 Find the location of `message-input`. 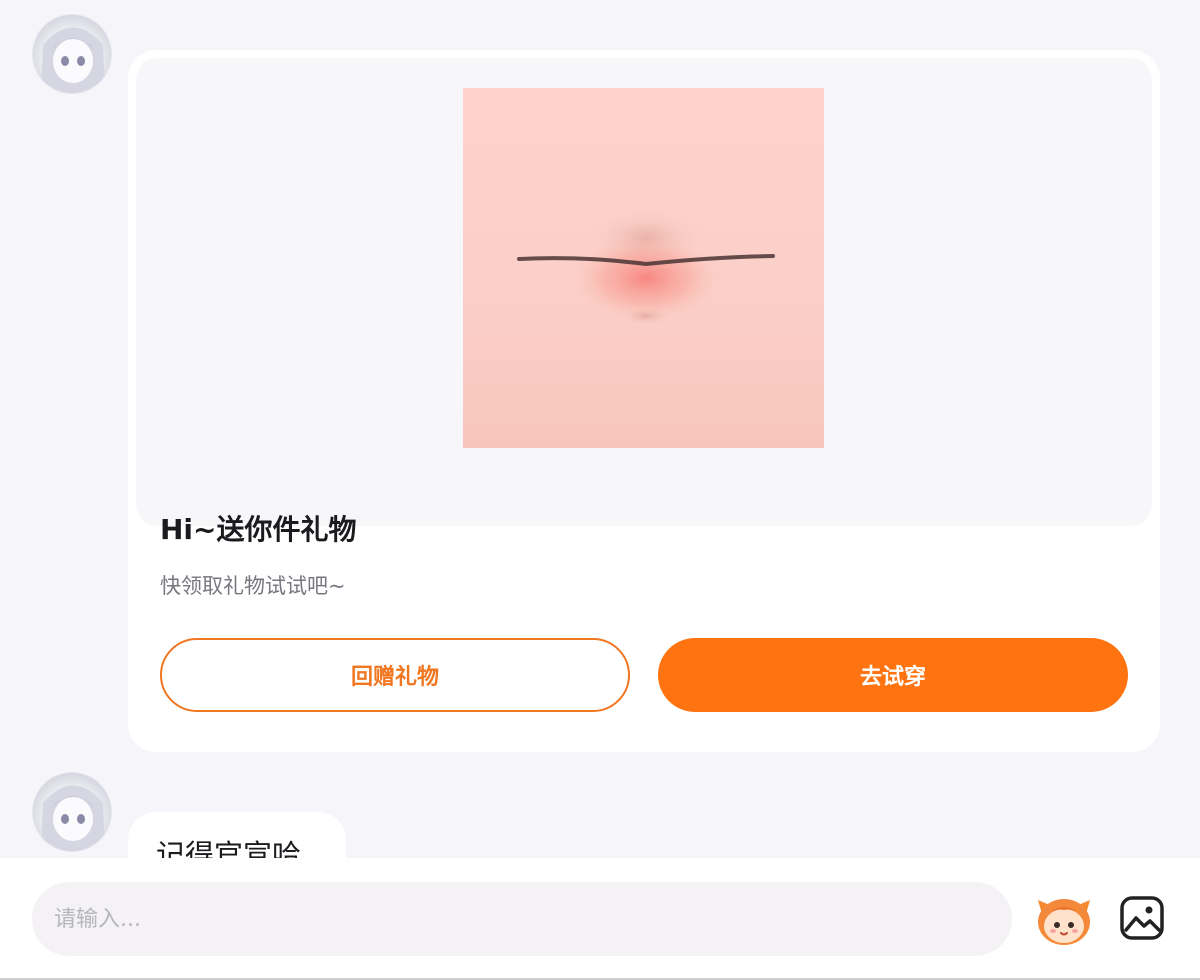

message-input is located at coordinates (522, 919).